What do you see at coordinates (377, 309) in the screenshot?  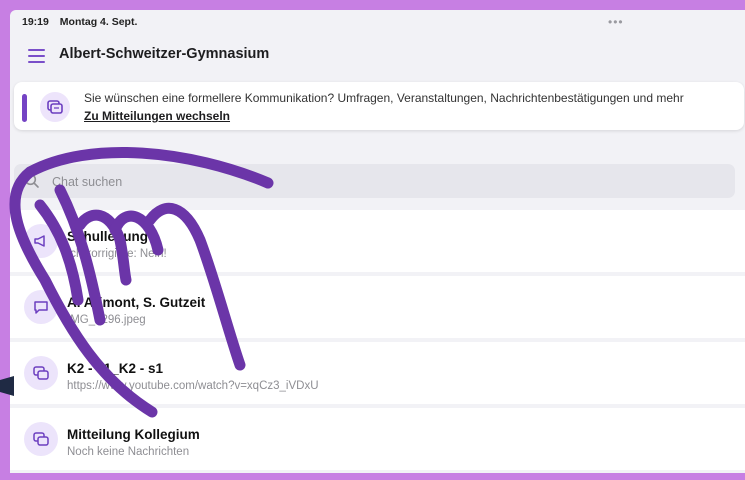 I see `chat-item-arimont-gutzeit: A. Arimont, S. Gutzeit IMG_3296.jpeg` at bounding box center [377, 309].